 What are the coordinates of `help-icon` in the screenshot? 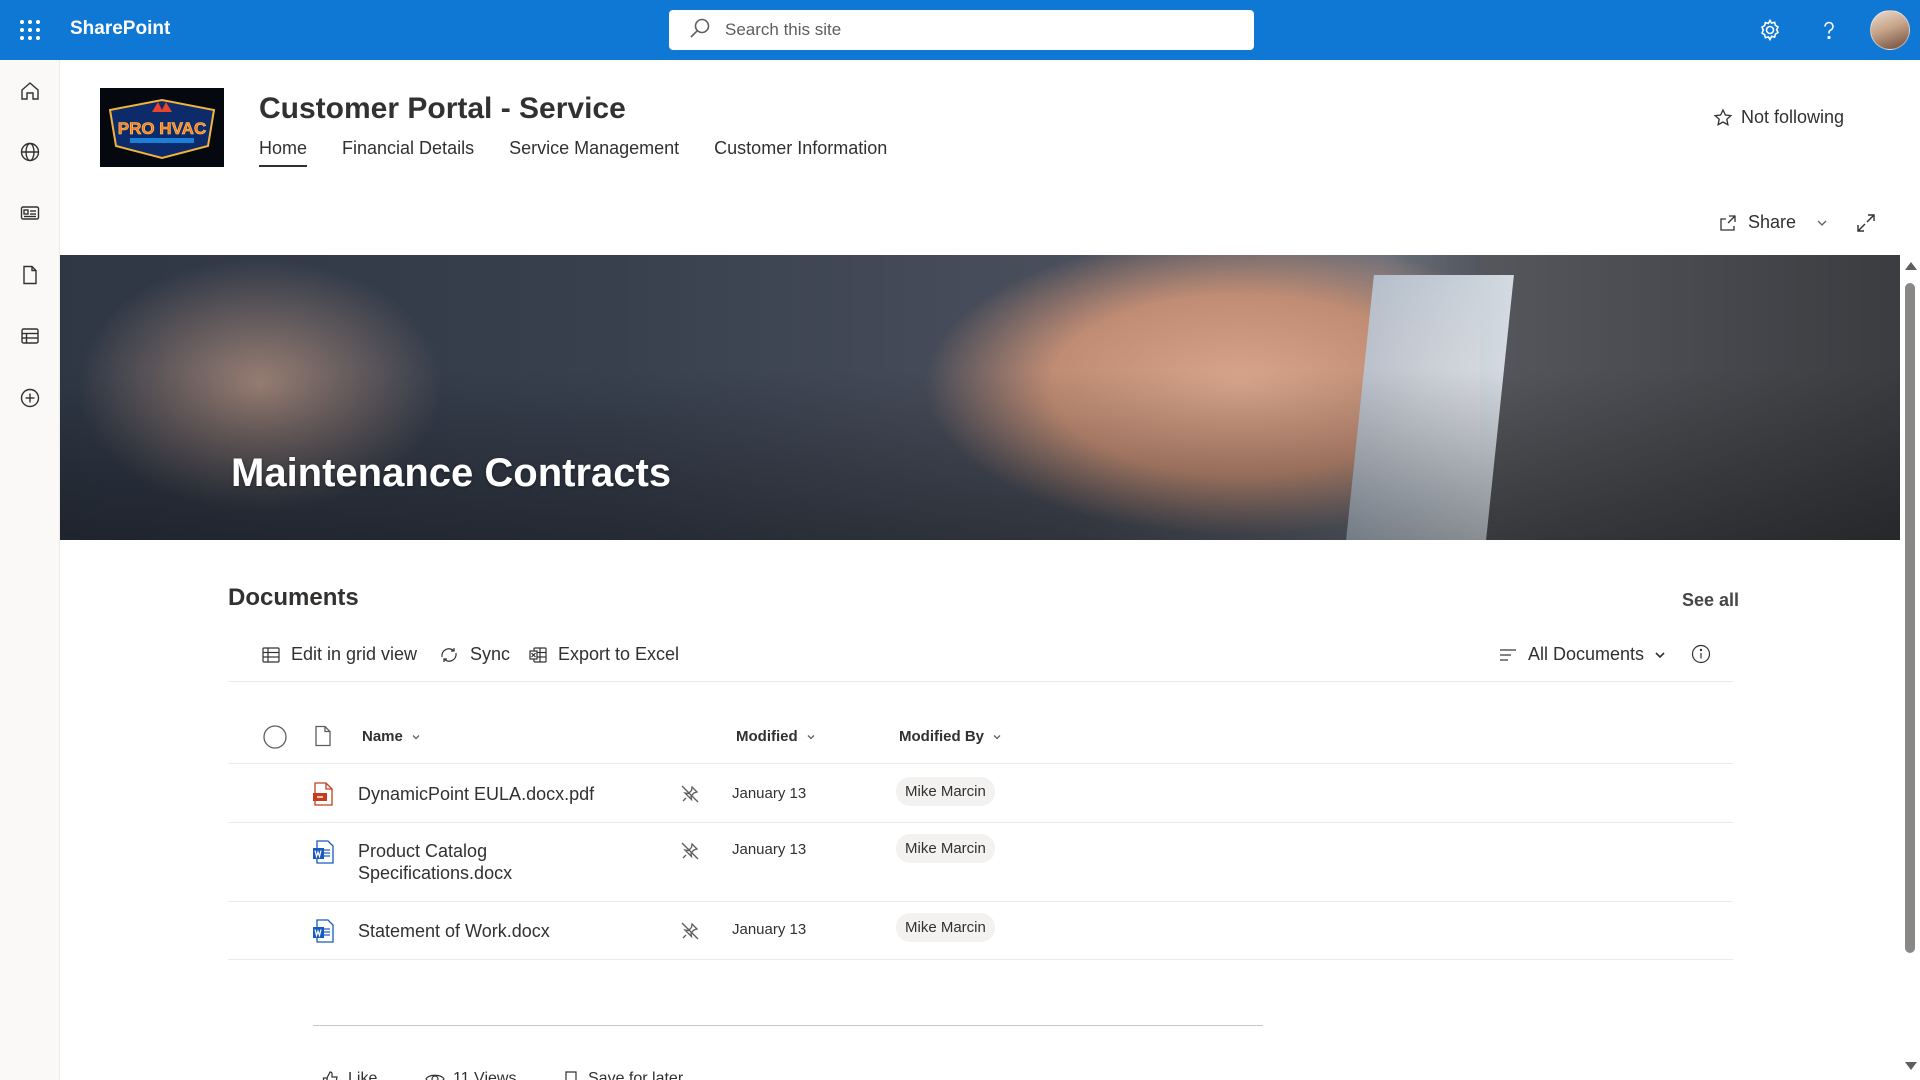 It's located at (1829, 30).